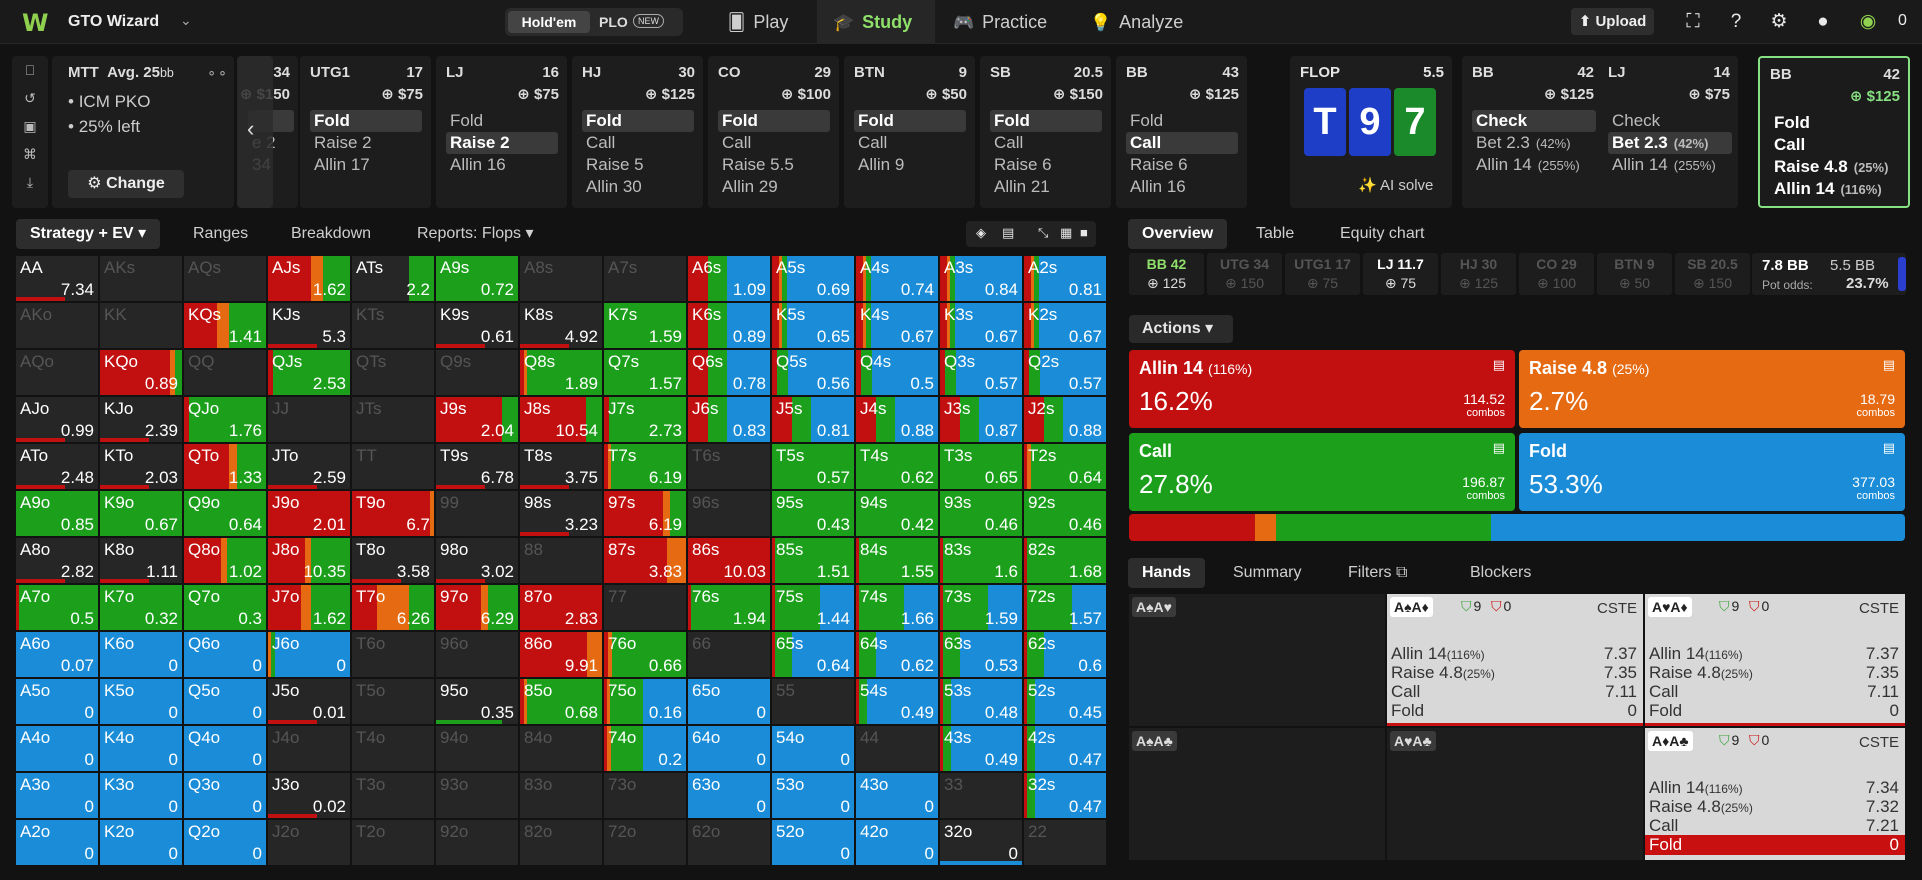 Image resolution: width=1922 pixels, height=880 pixels. I want to click on tab-filters: Filters ⧉, so click(1377, 573).